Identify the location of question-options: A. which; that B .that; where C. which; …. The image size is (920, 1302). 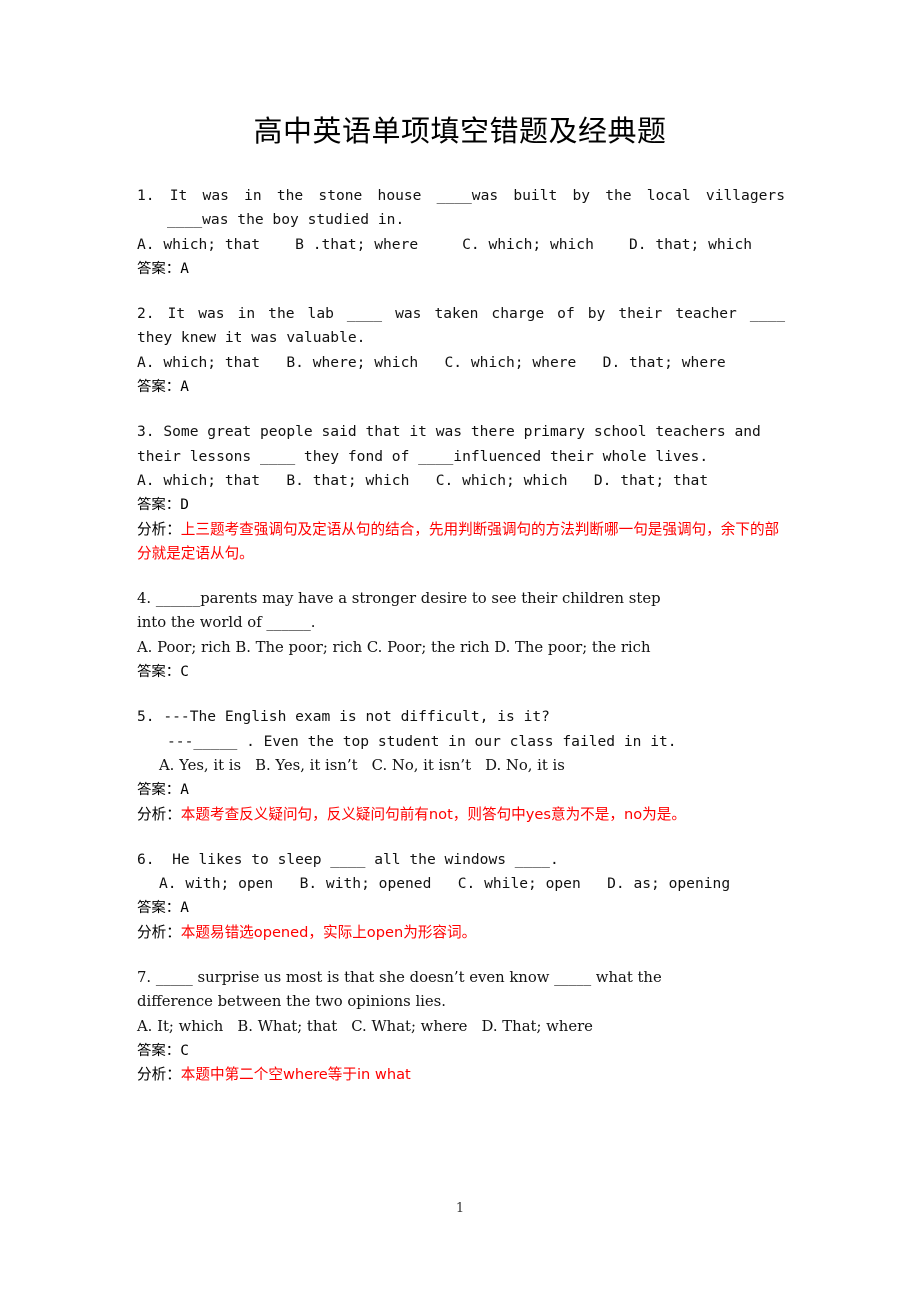
(445, 244).